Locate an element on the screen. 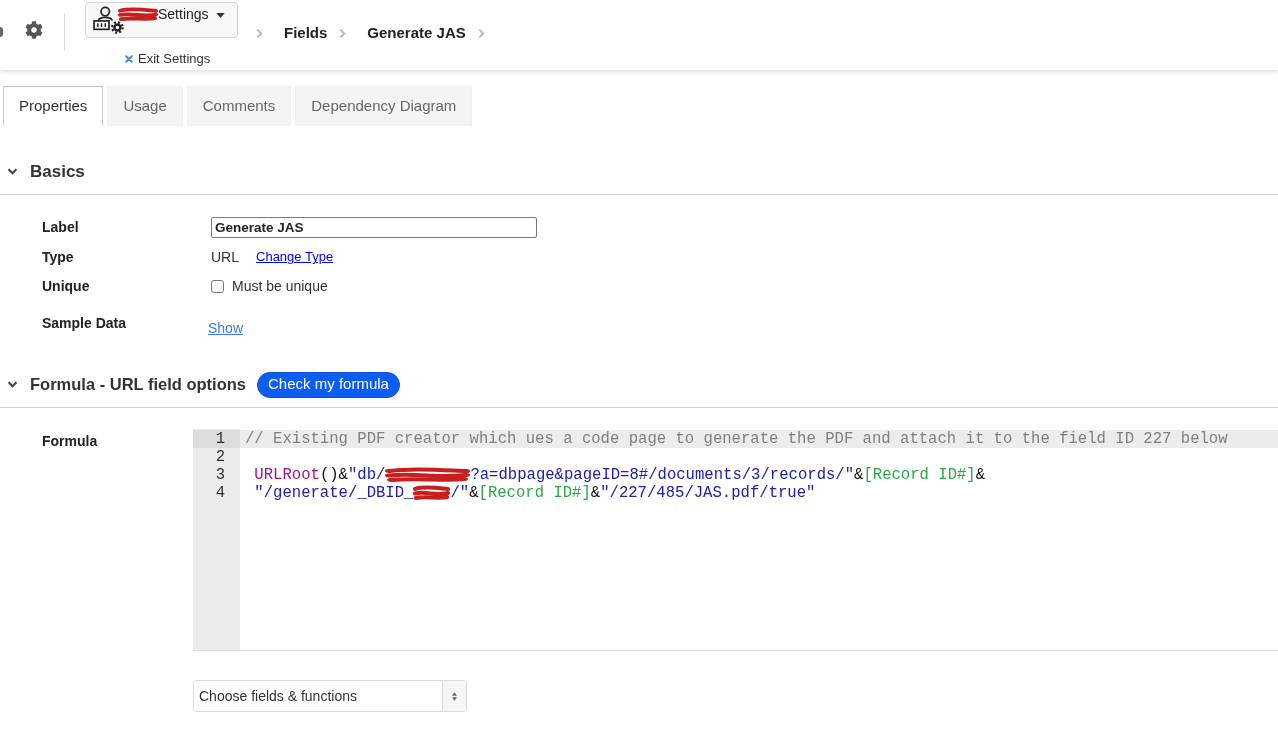 Image resolution: width=1278 pixels, height=748 pixels. settings-icon is located at coordinates (34, 30).